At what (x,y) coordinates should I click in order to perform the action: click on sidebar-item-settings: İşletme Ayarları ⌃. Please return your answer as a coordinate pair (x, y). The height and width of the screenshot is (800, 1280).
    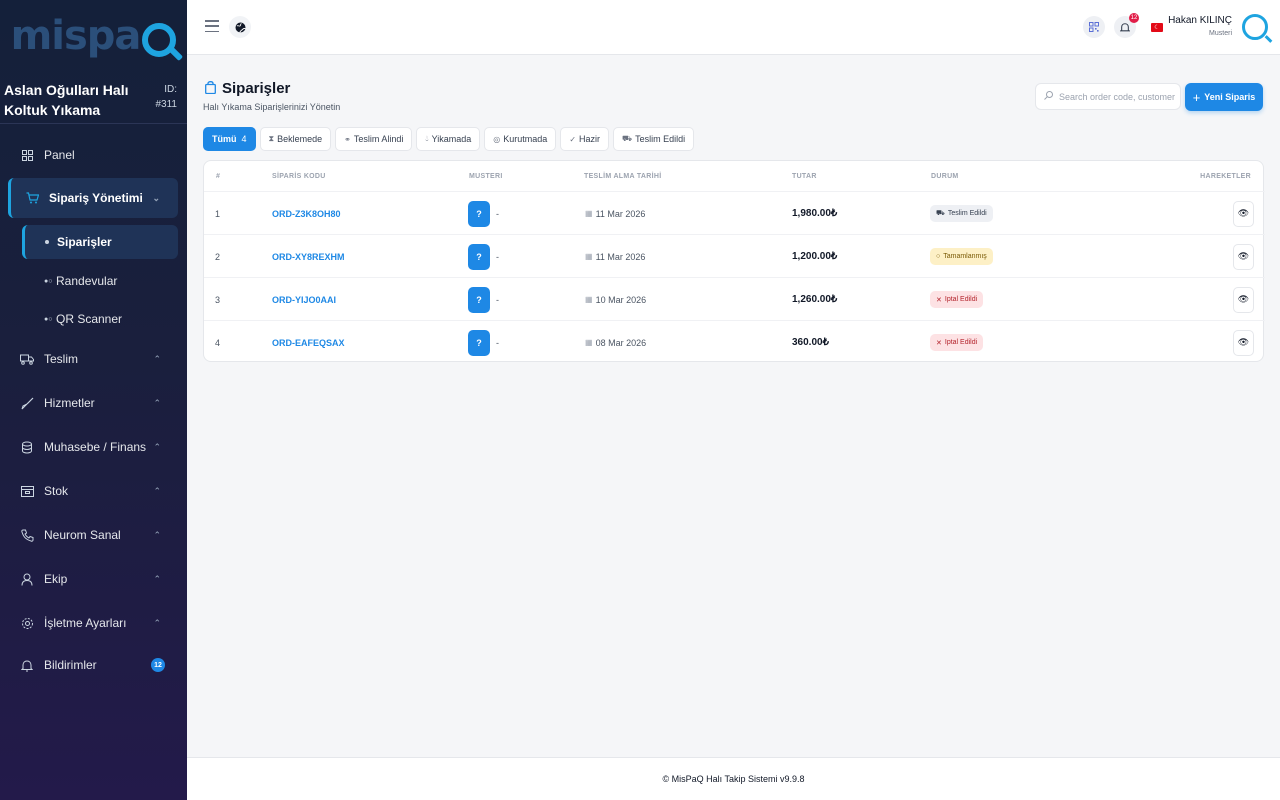
    Looking at the image, I should click on (93, 623).